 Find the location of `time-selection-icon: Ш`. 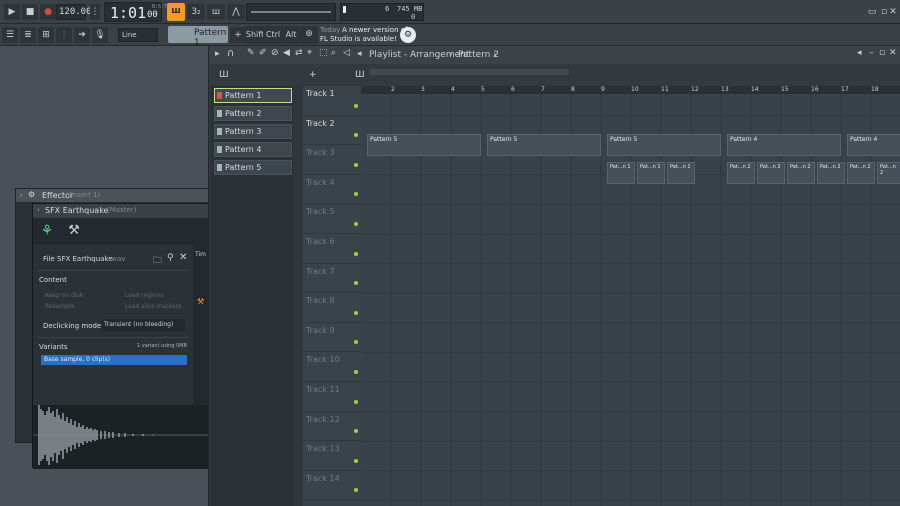

time-selection-icon: Ш is located at coordinates (360, 75).